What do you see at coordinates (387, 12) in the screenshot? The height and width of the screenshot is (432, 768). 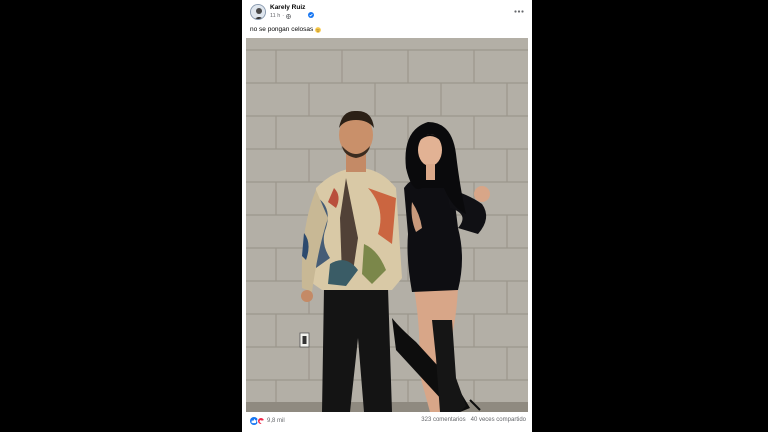 I see `post-header: Karely Ruiz 11 h ·` at bounding box center [387, 12].